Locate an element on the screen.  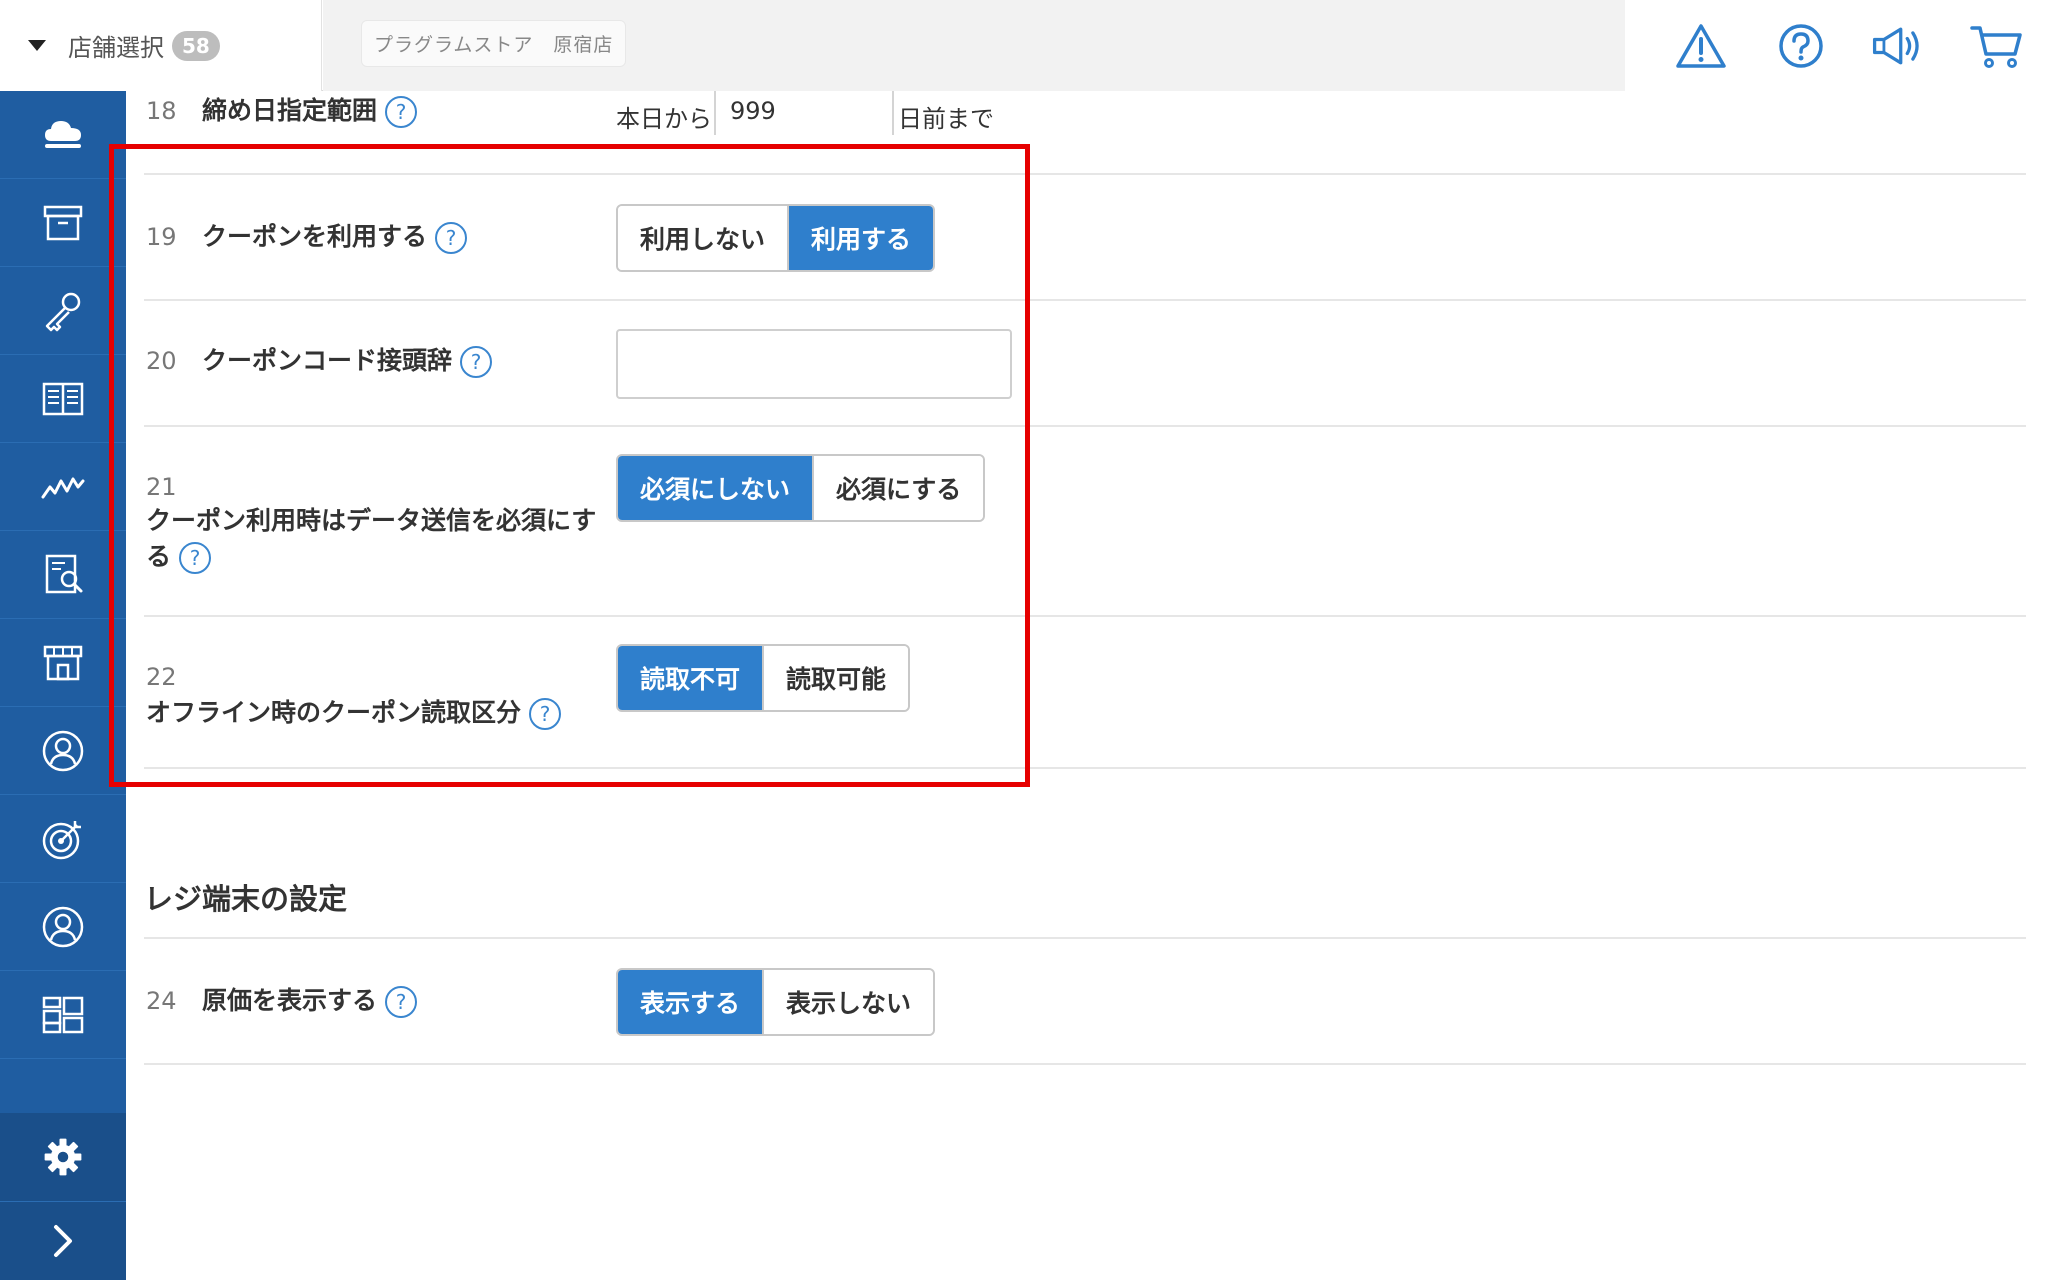
book-icon is located at coordinates (63, 398).